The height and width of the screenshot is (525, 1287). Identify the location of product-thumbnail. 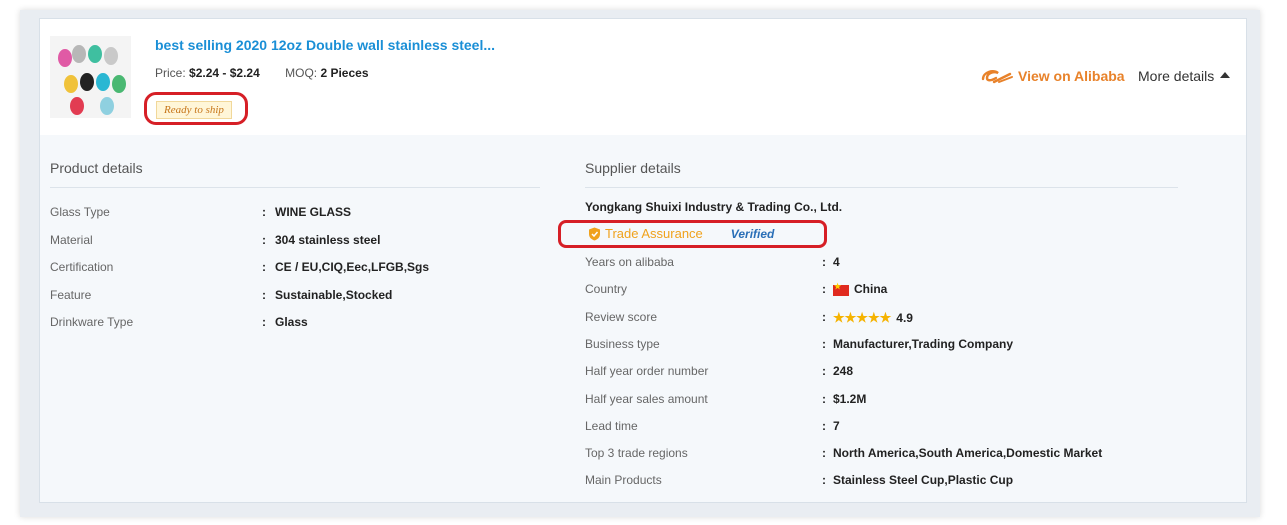
(90, 77).